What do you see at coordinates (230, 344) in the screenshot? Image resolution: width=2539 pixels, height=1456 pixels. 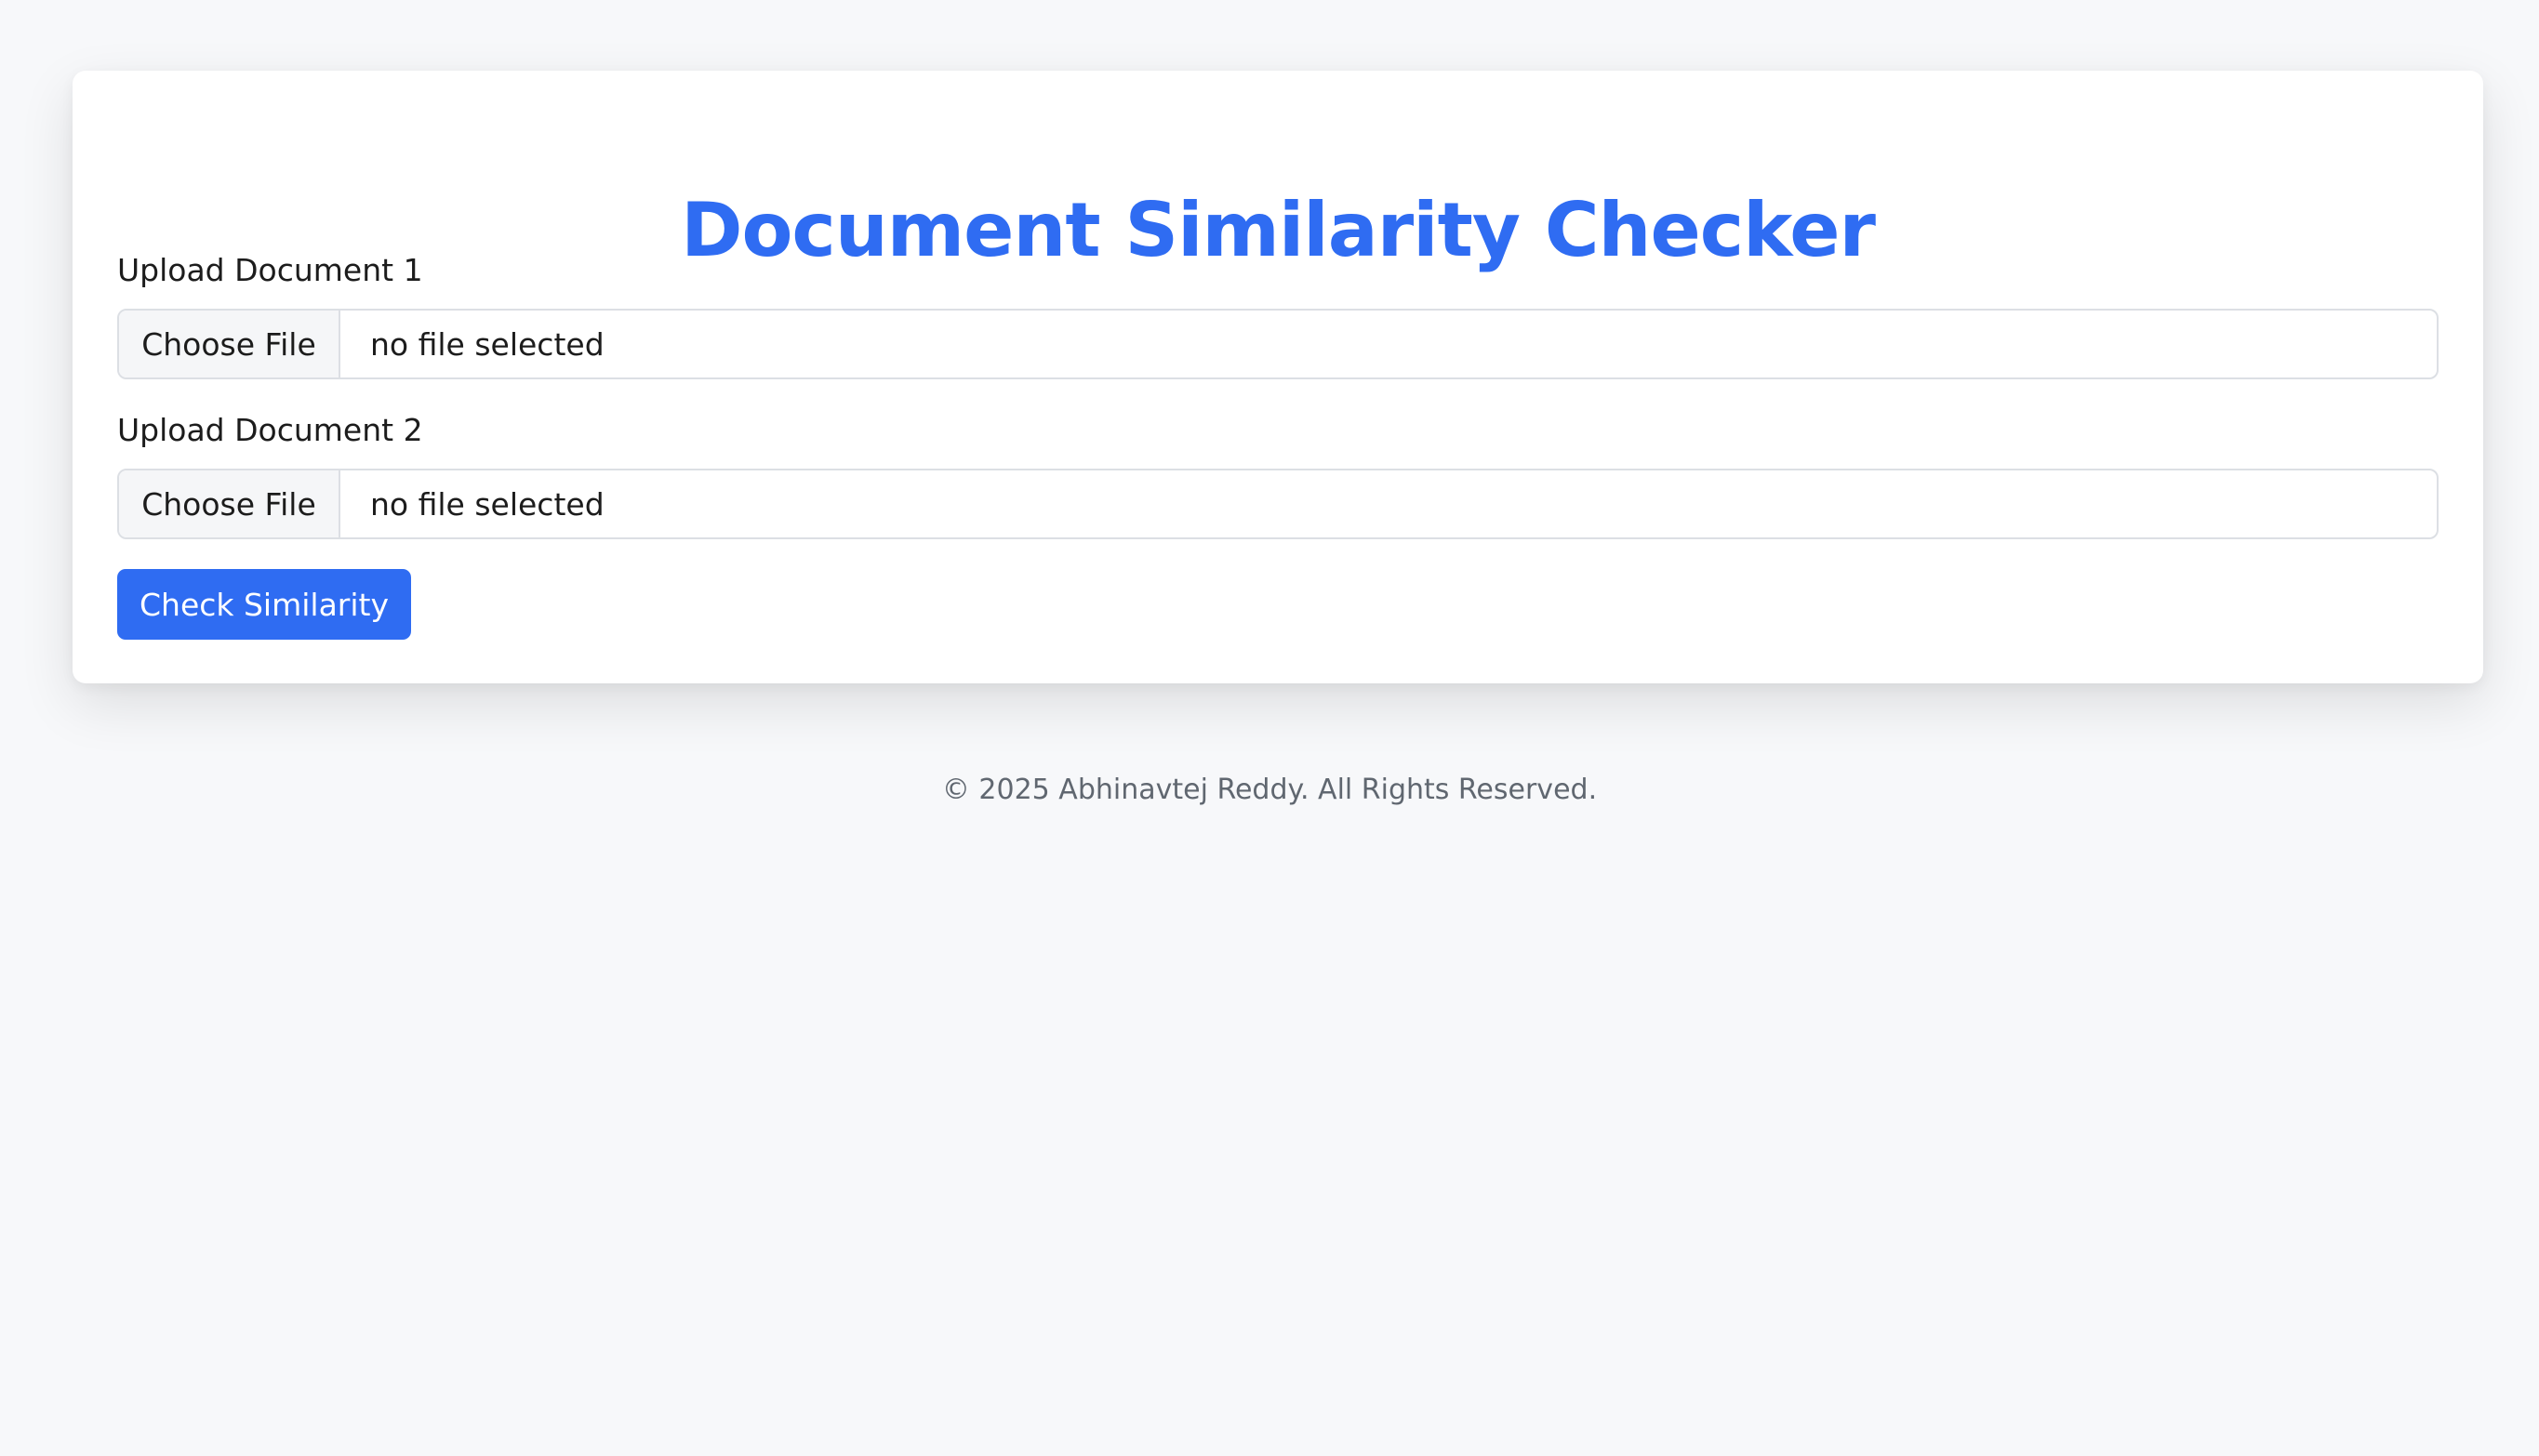 I see `document-1-choose-file-button: Choose File` at bounding box center [230, 344].